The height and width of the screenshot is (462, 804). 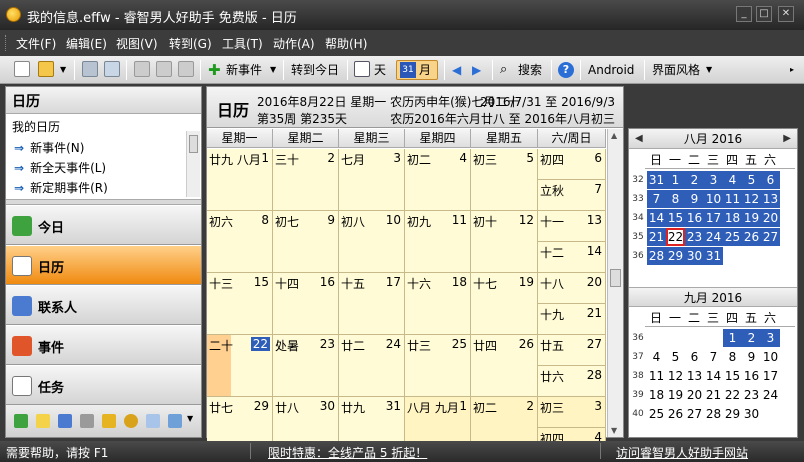 What do you see at coordinates (566, 70) in the screenshot?
I see `help-icon: ?` at bounding box center [566, 70].